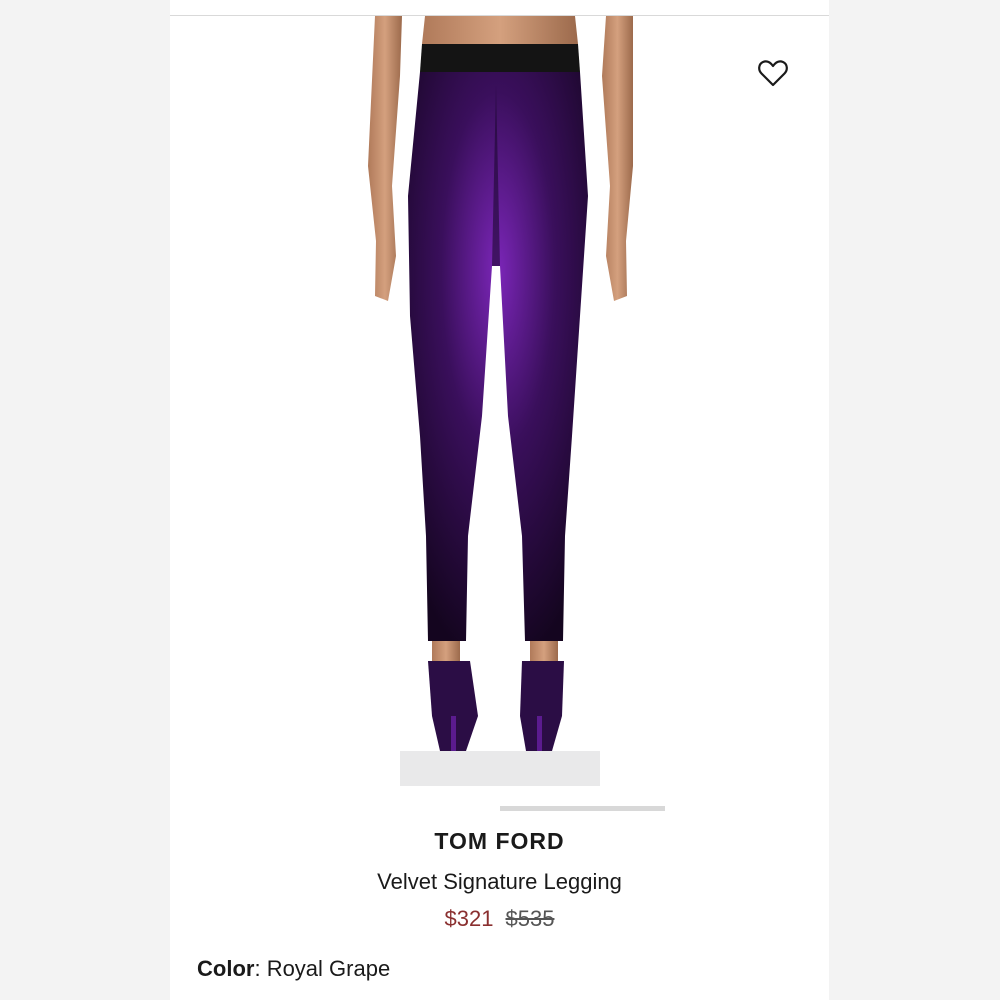 Image resolution: width=1000 pixels, height=1000 pixels. I want to click on sale-price: $321, so click(469, 918).